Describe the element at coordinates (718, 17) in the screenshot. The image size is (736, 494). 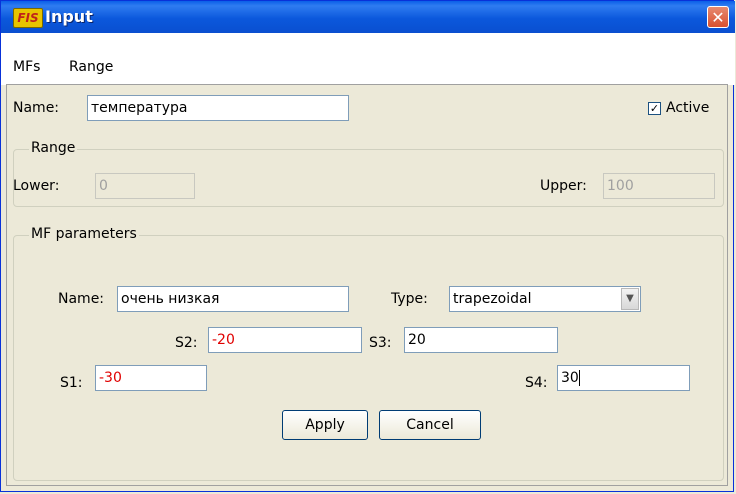
I see `close-button: ✕` at that location.